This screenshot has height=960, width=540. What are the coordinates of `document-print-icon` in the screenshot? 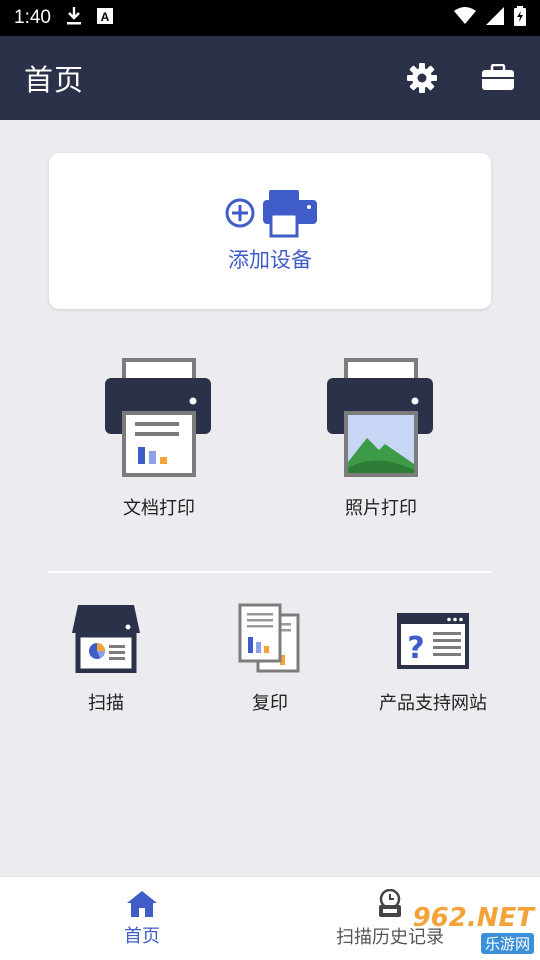 It's located at (158, 417).